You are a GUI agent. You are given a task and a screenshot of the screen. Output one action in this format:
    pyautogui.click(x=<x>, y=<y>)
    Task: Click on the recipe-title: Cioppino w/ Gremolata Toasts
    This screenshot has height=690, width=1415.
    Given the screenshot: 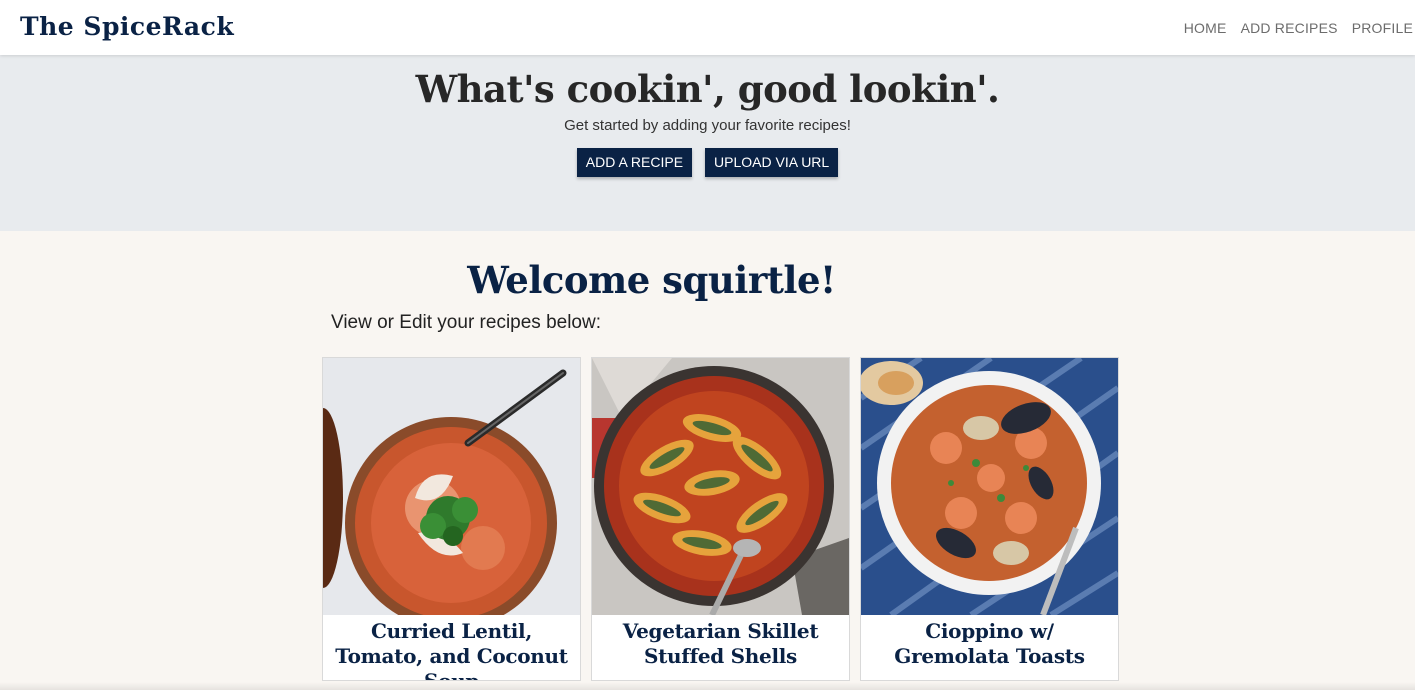 What is the action you would take?
    pyautogui.click(x=989, y=647)
    